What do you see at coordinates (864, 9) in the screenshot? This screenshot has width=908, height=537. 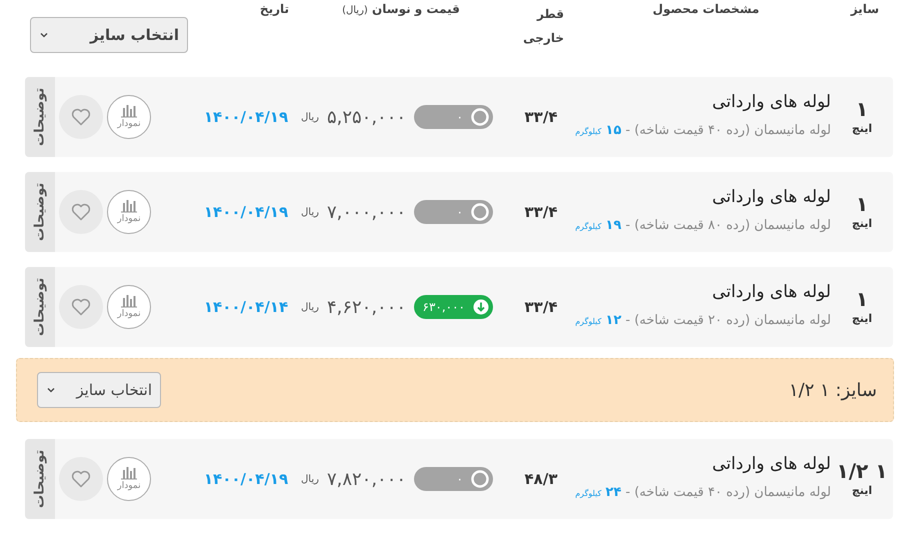 I see `column-header: سایز` at bounding box center [864, 9].